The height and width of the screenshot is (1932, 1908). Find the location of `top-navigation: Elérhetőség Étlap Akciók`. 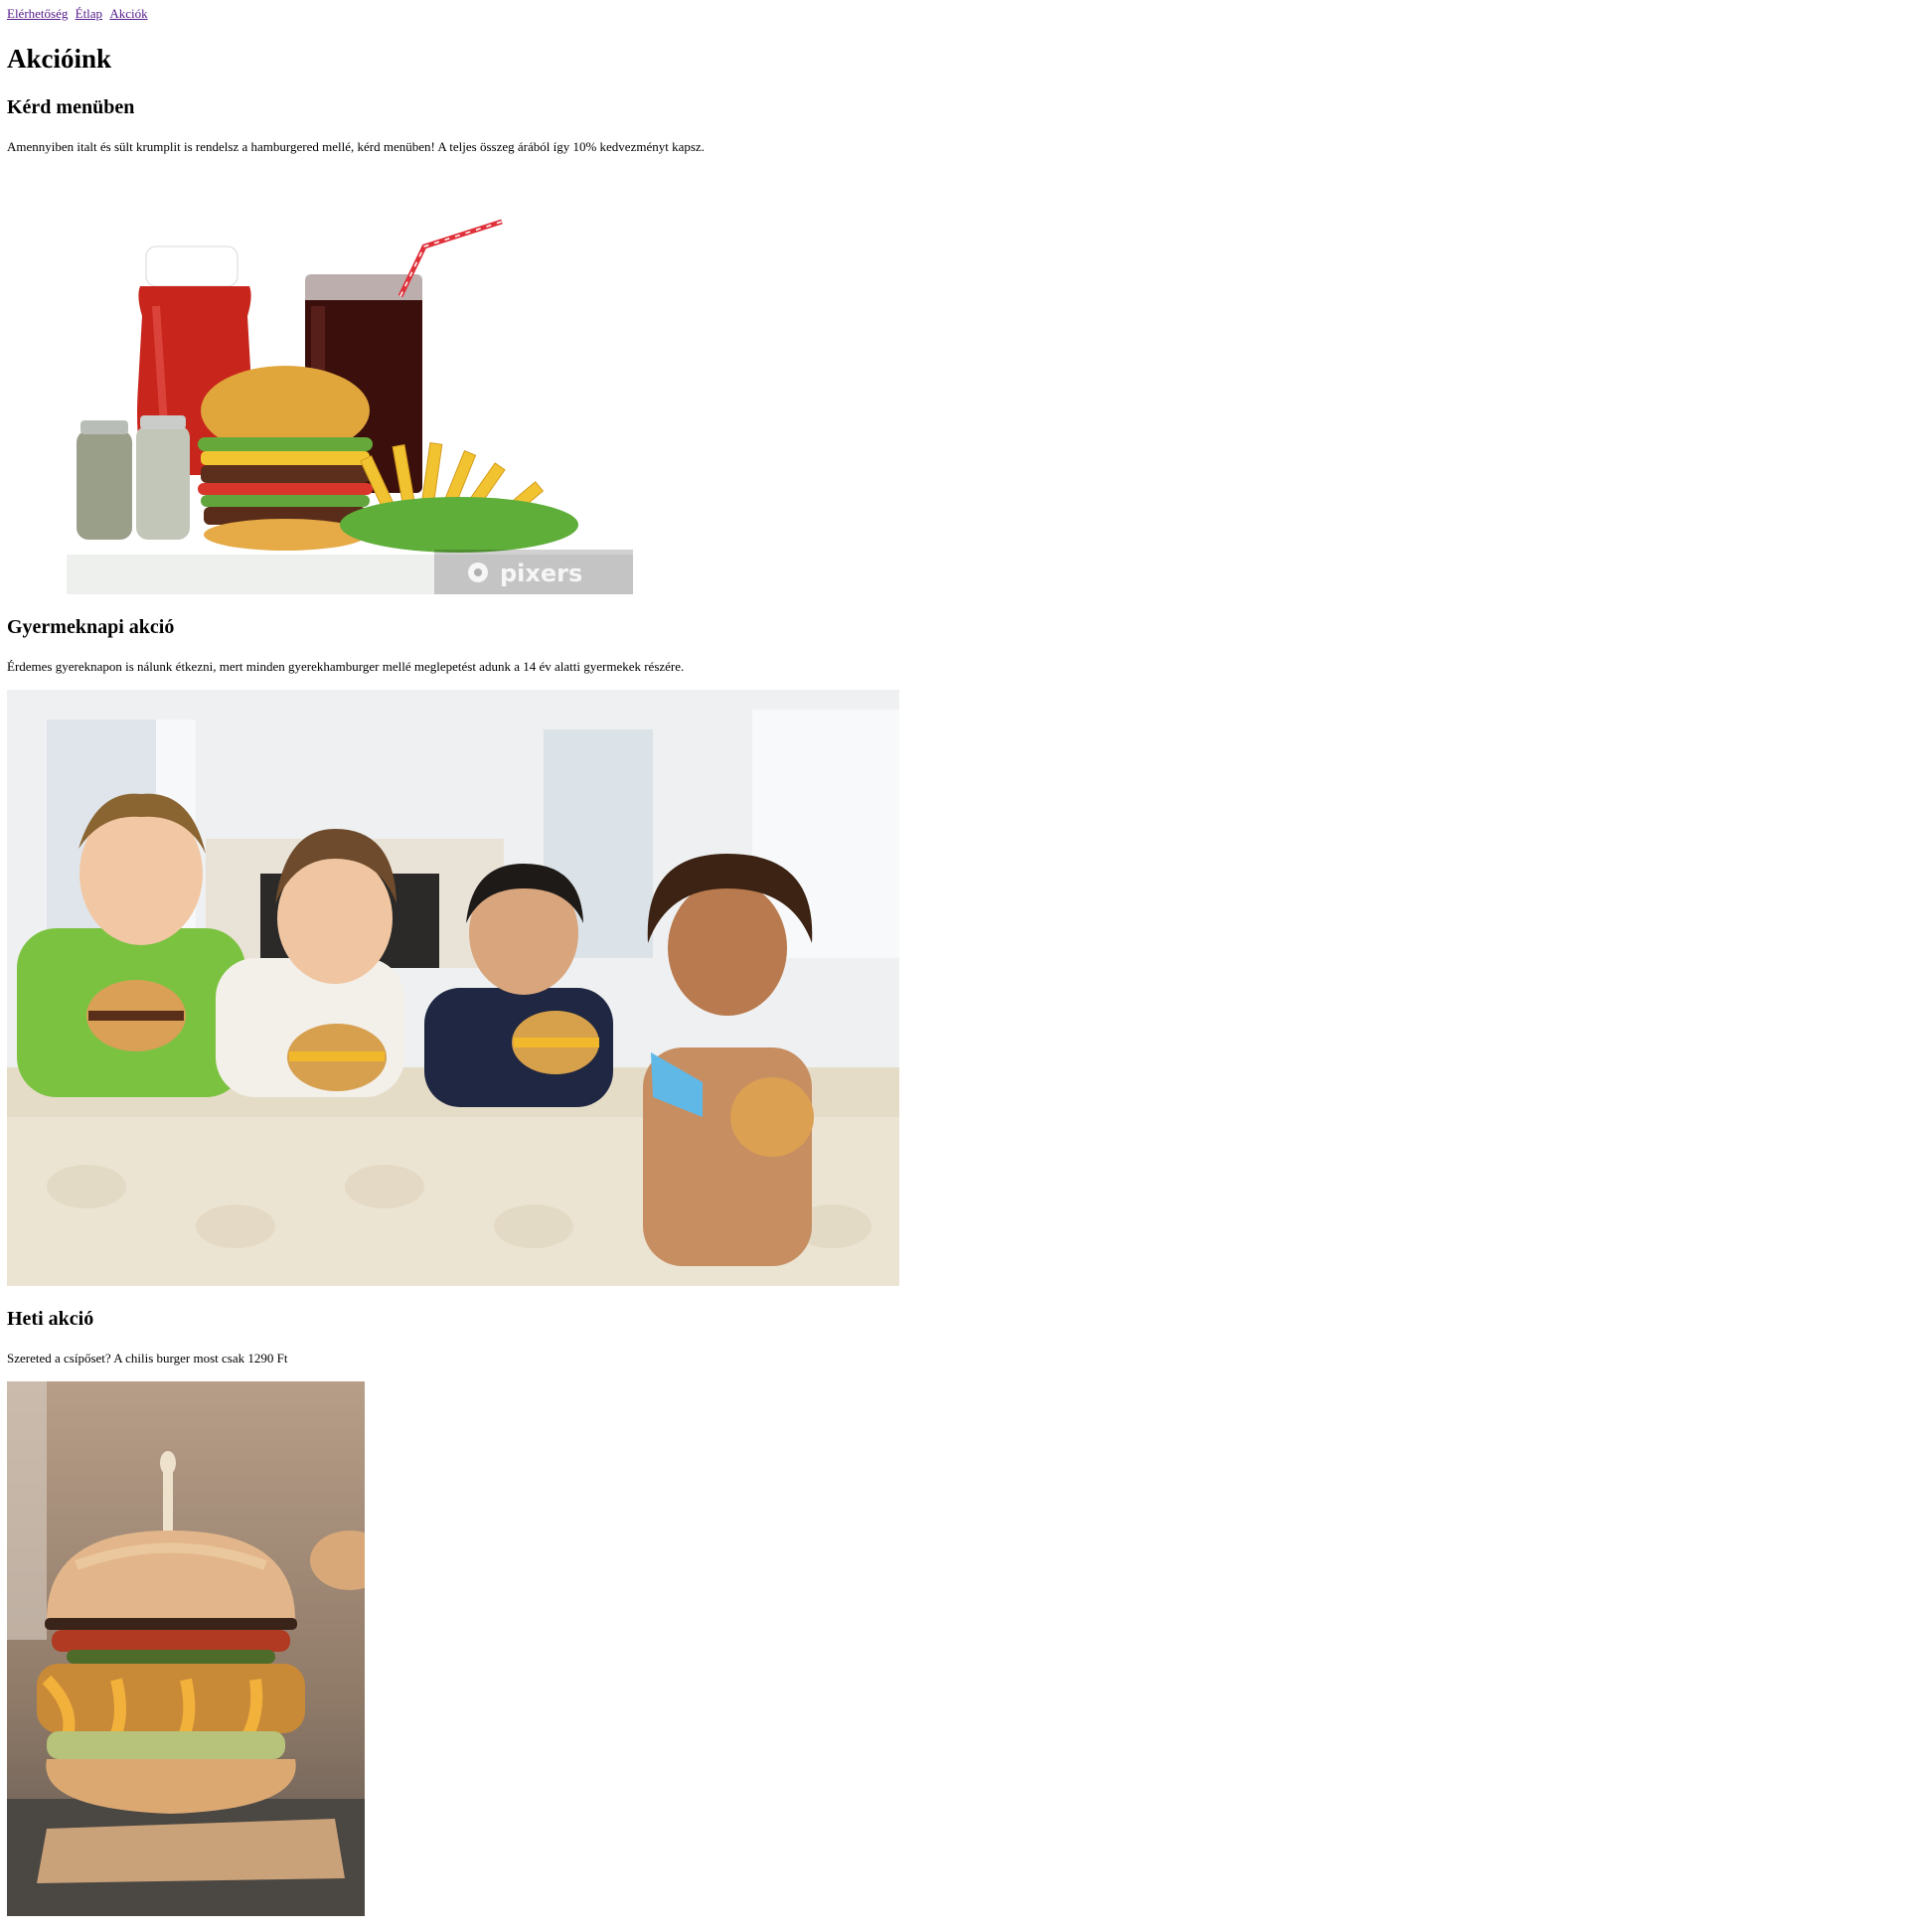

top-navigation: Elérhetőség Étlap Akciók is located at coordinates (77, 14).